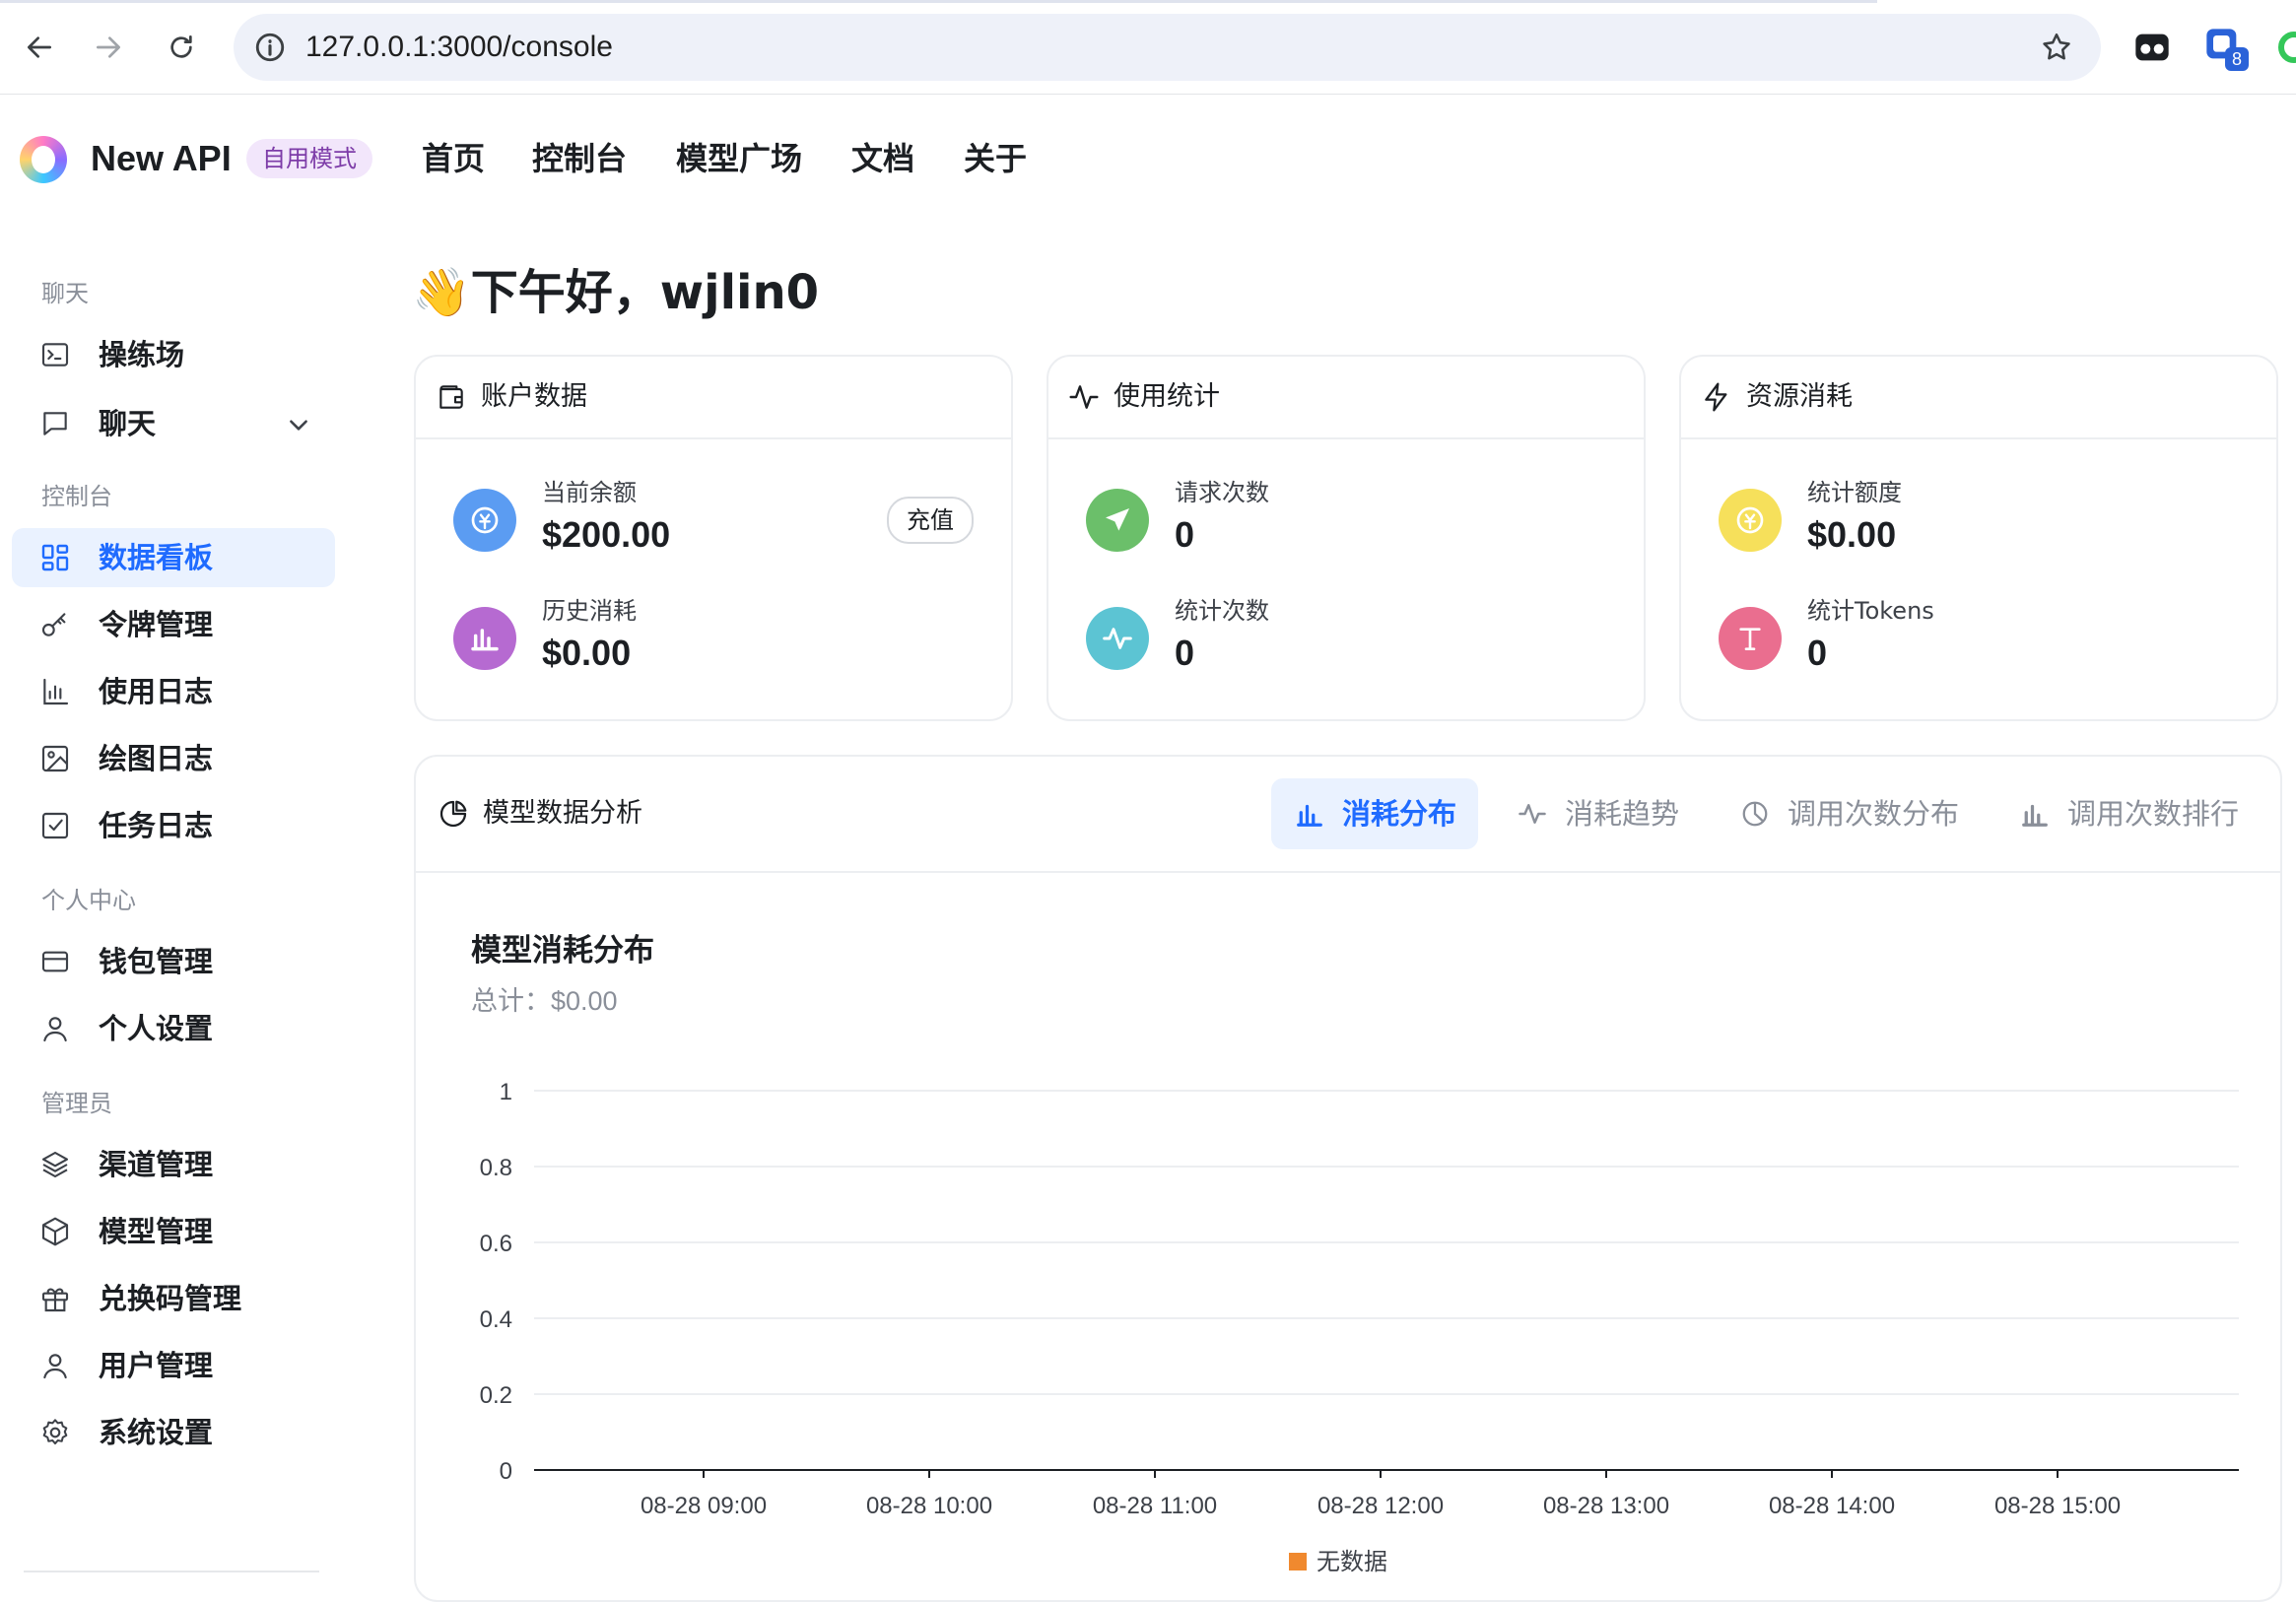 The width and height of the screenshot is (2296, 1604). Describe the element at coordinates (1167, 47) in the screenshot. I see `address-bar: 127.0.0.1:3000/console` at that location.